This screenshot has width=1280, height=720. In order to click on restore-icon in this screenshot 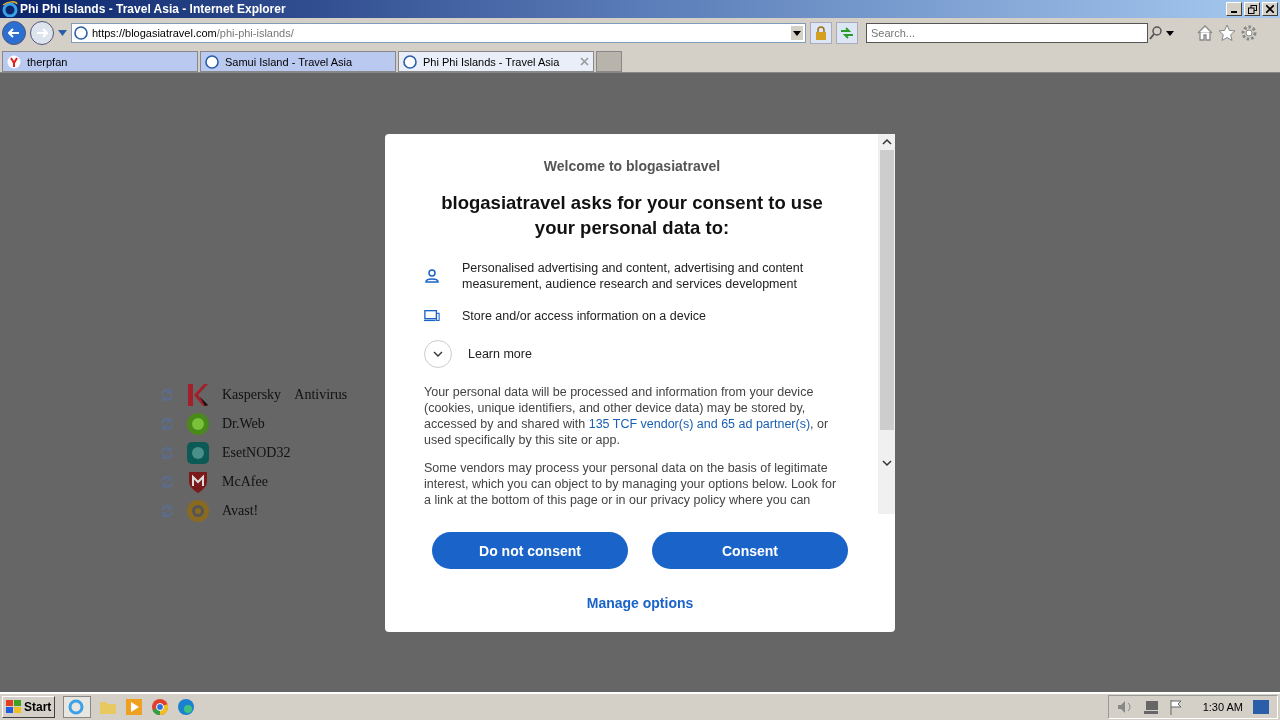, I will do `click(1252, 9)`.